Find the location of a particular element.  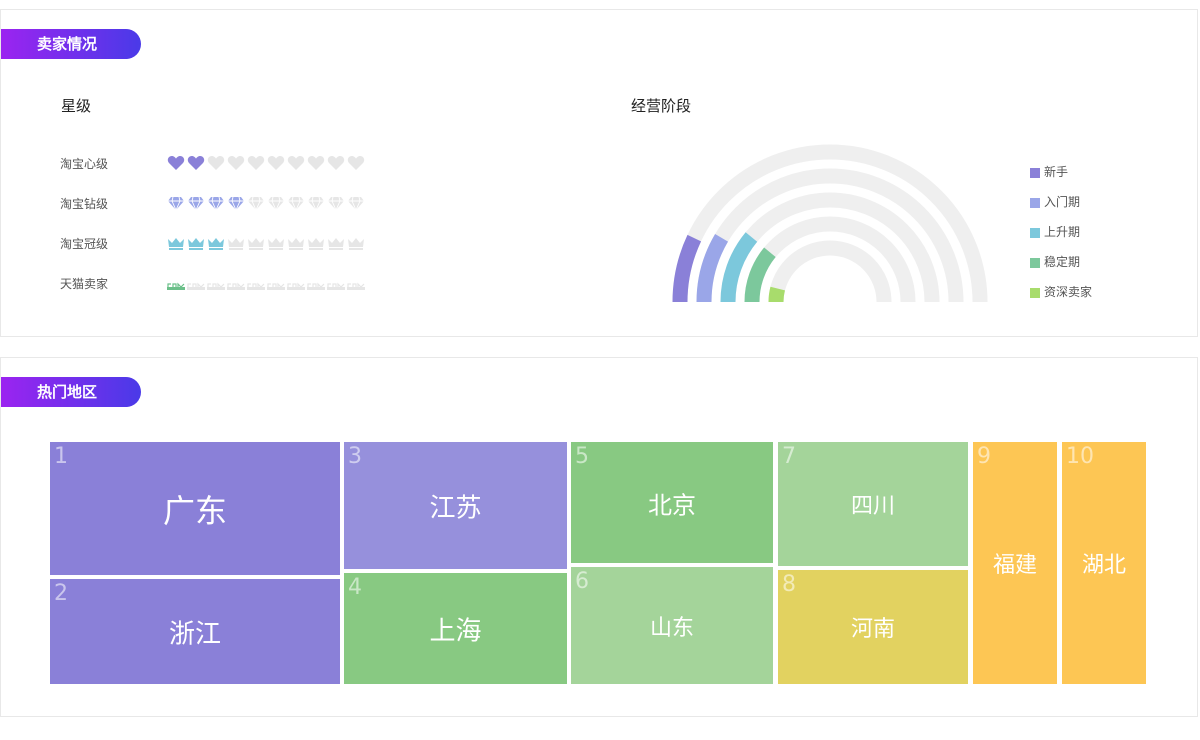

treemap-rank: 7 is located at coordinates (789, 456).